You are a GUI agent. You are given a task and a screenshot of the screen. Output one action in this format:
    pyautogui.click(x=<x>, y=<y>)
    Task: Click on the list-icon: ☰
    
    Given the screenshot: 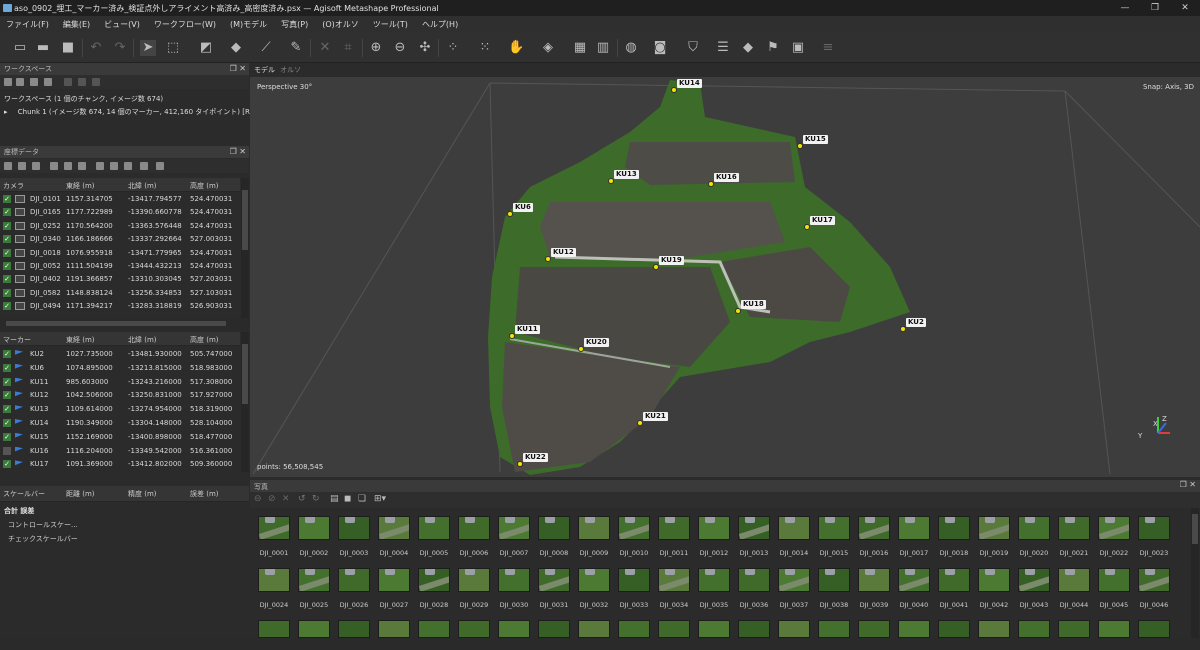 What is the action you would take?
    pyautogui.click(x=723, y=48)
    